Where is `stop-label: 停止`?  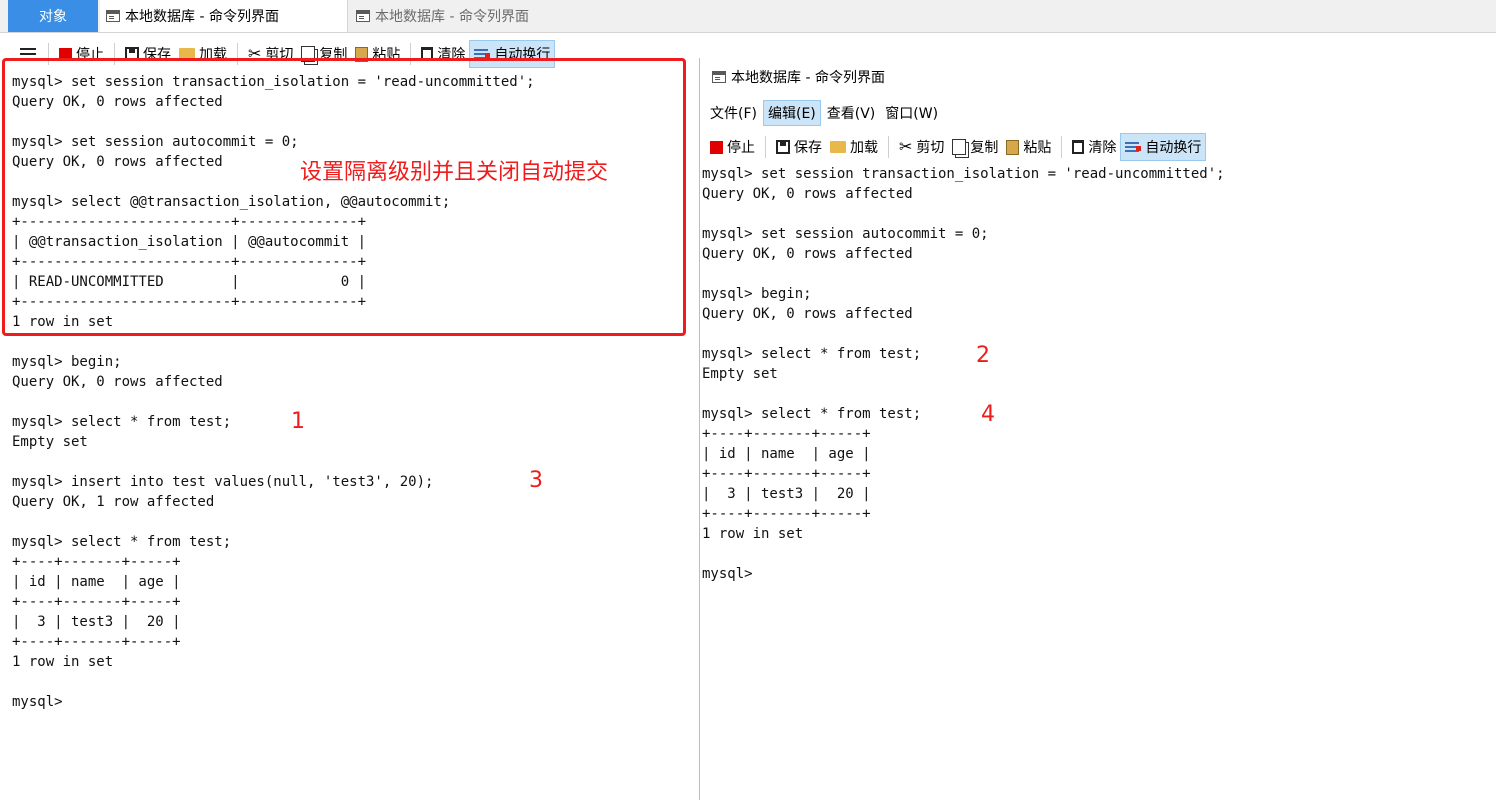
stop-label: 停止 is located at coordinates (741, 148).